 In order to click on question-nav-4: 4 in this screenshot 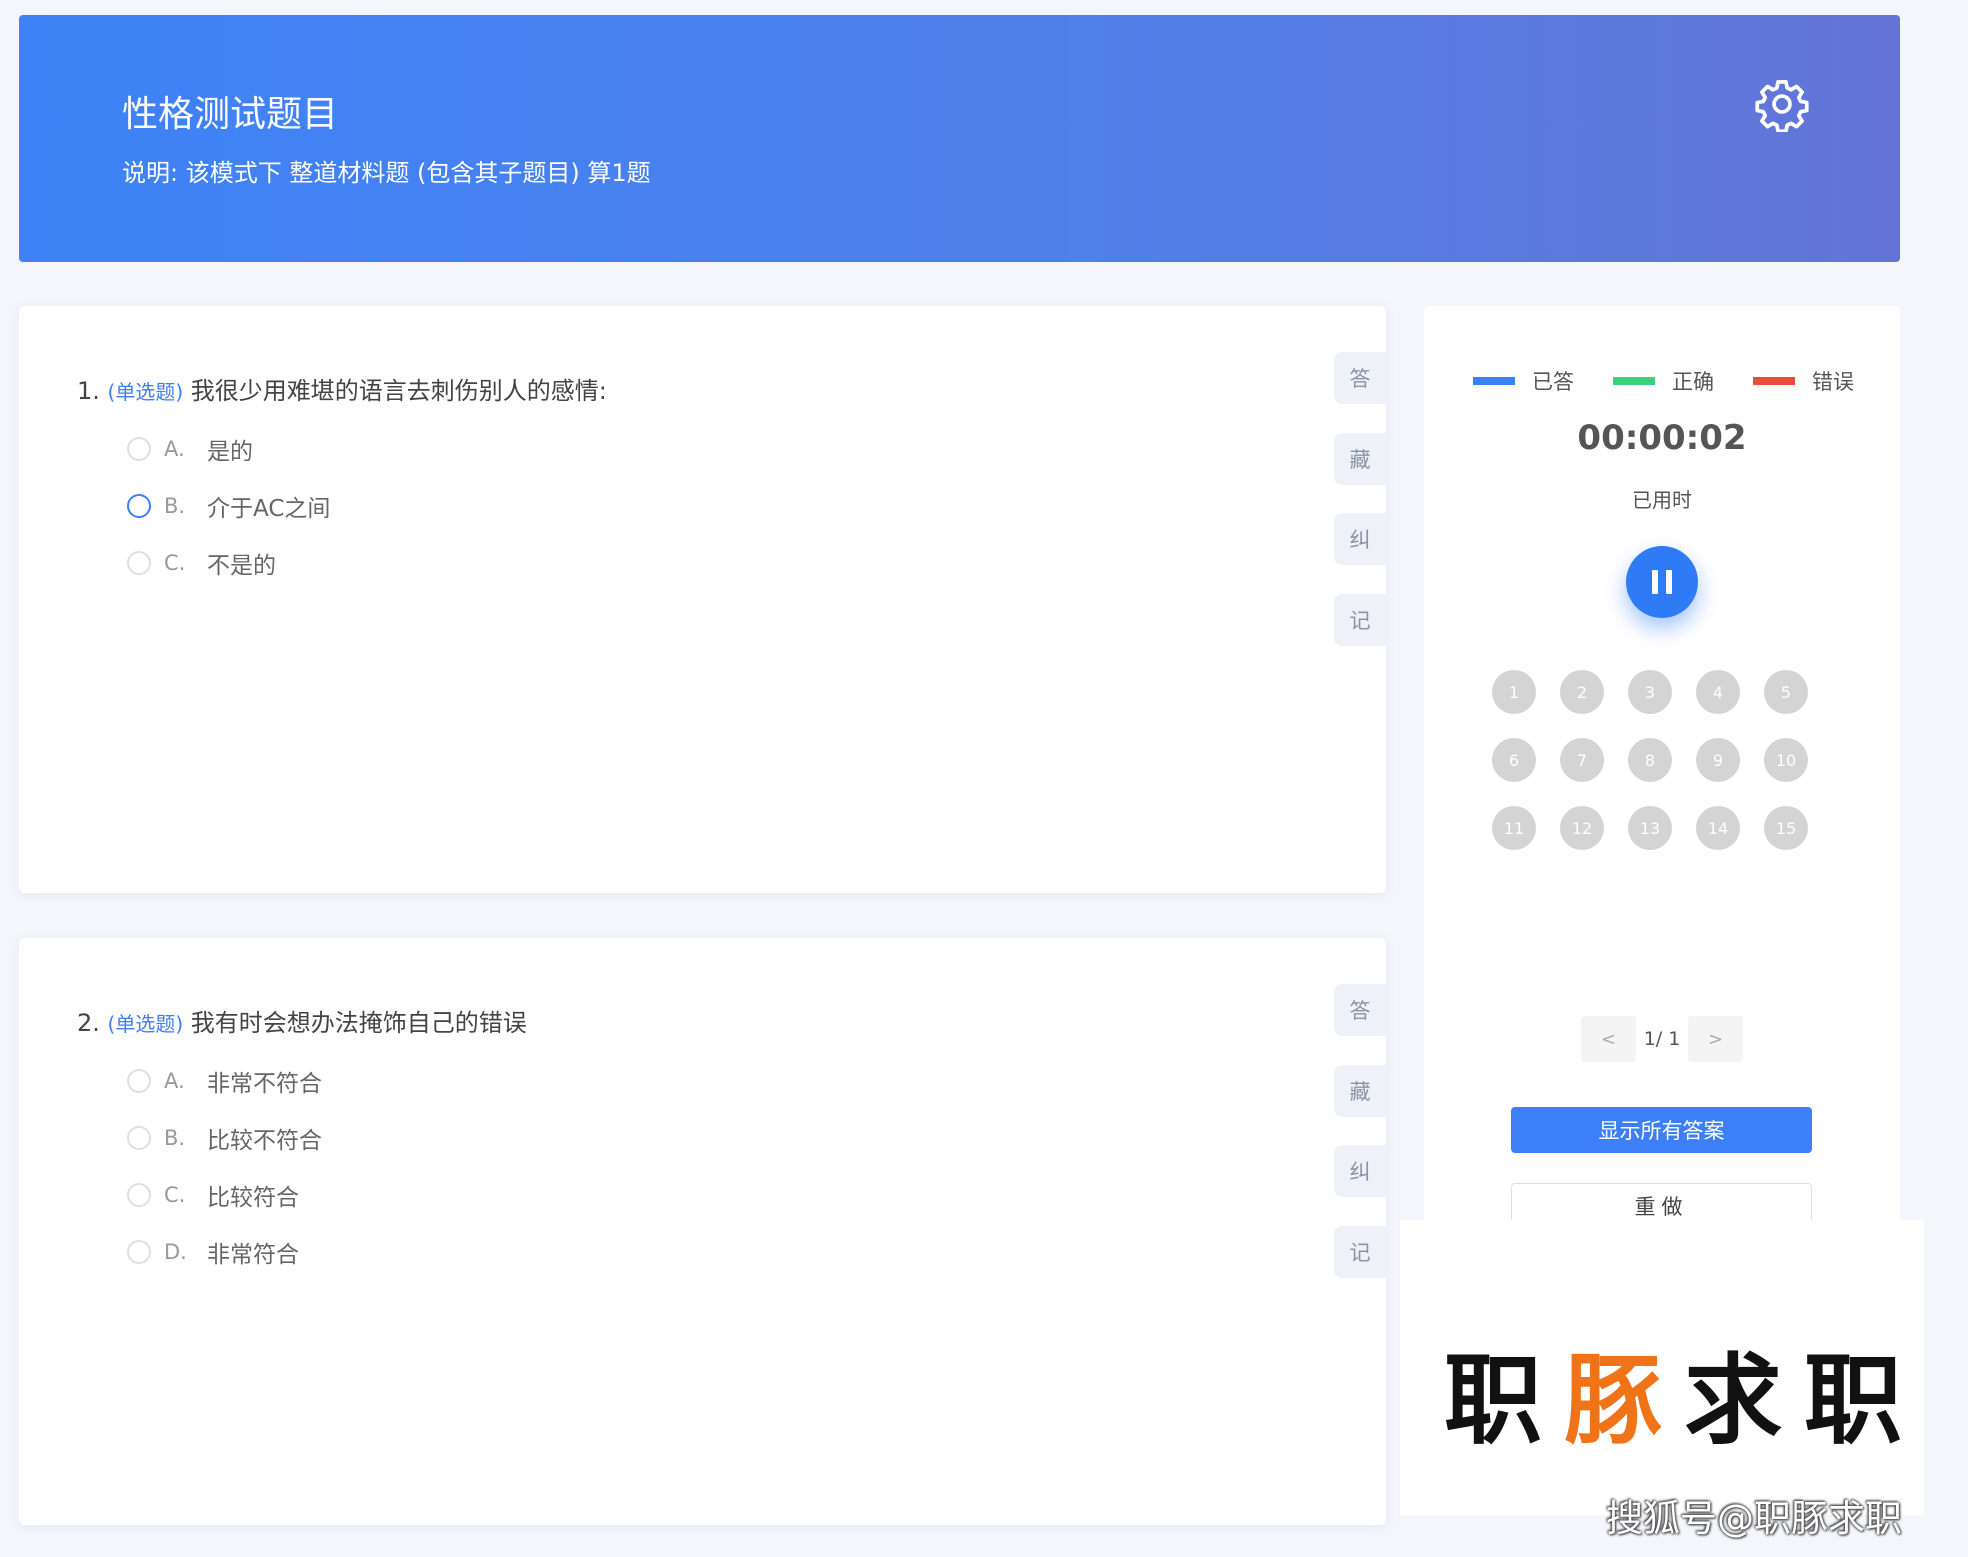, I will do `click(1718, 692)`.